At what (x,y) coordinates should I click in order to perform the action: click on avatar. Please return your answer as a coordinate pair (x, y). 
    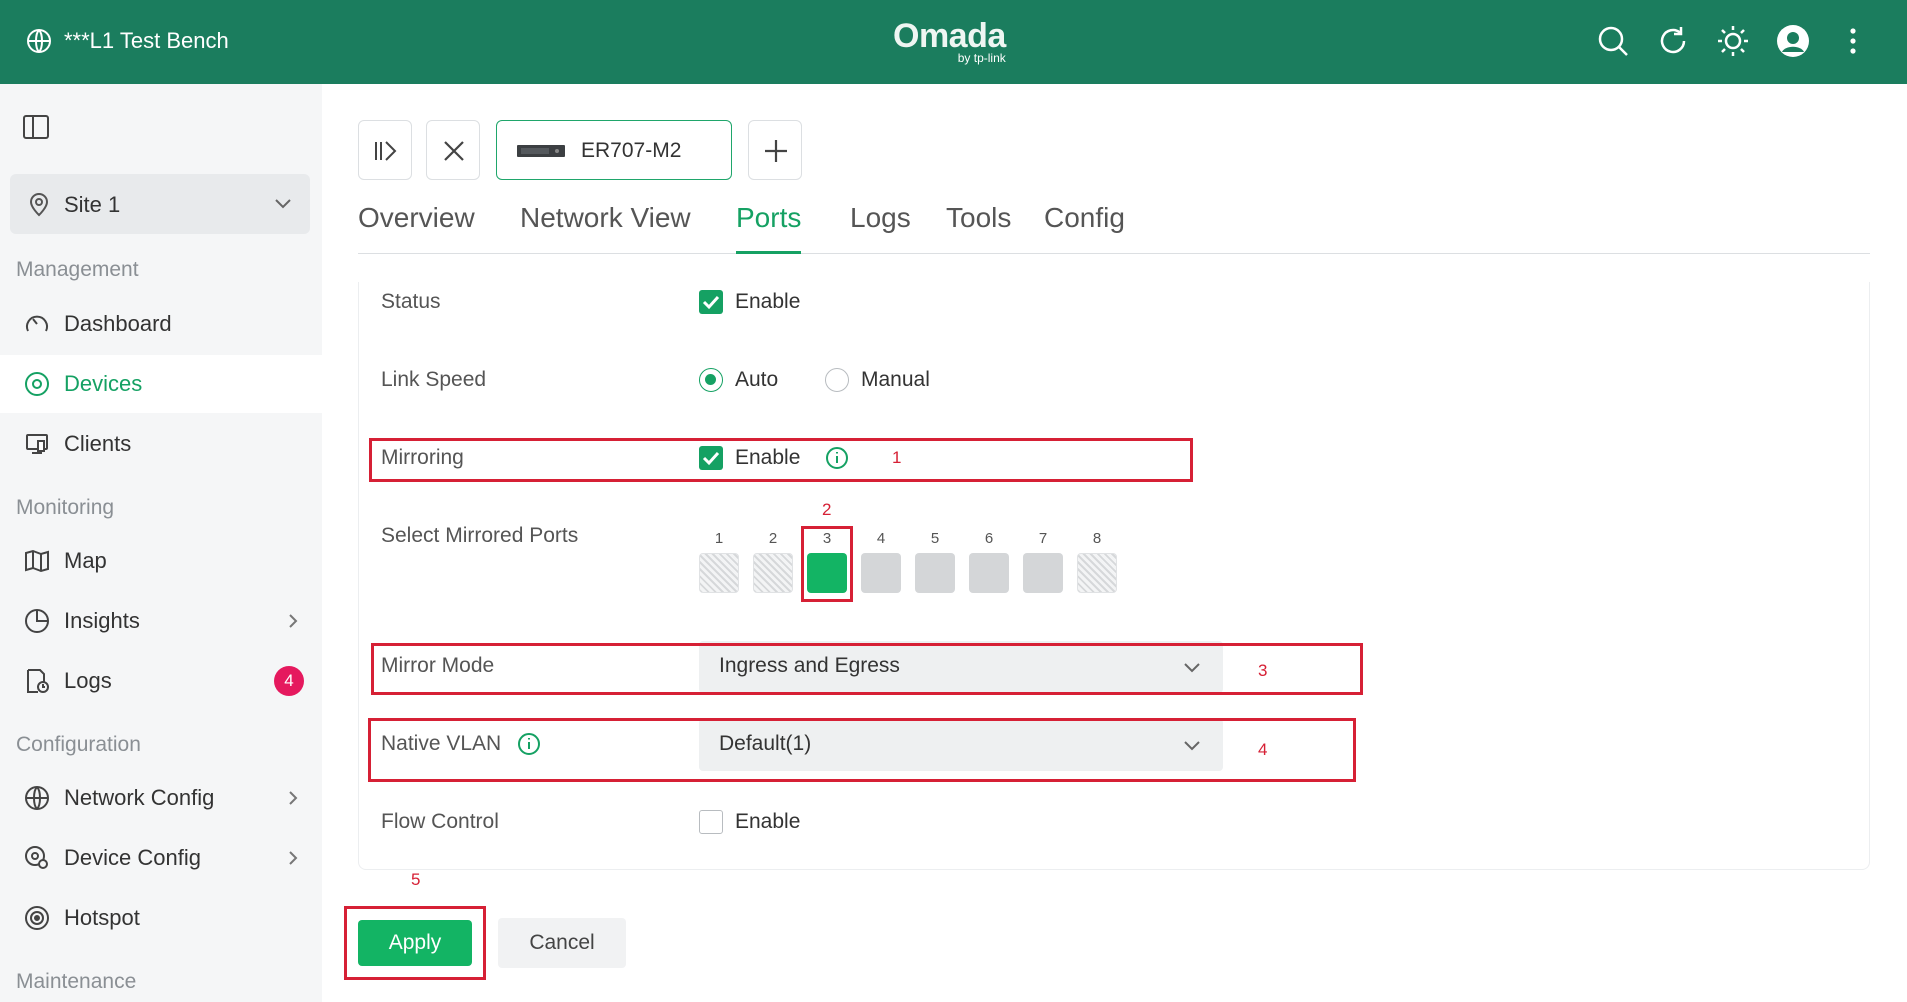
    Looking at the image, I should click on (1793, 41).